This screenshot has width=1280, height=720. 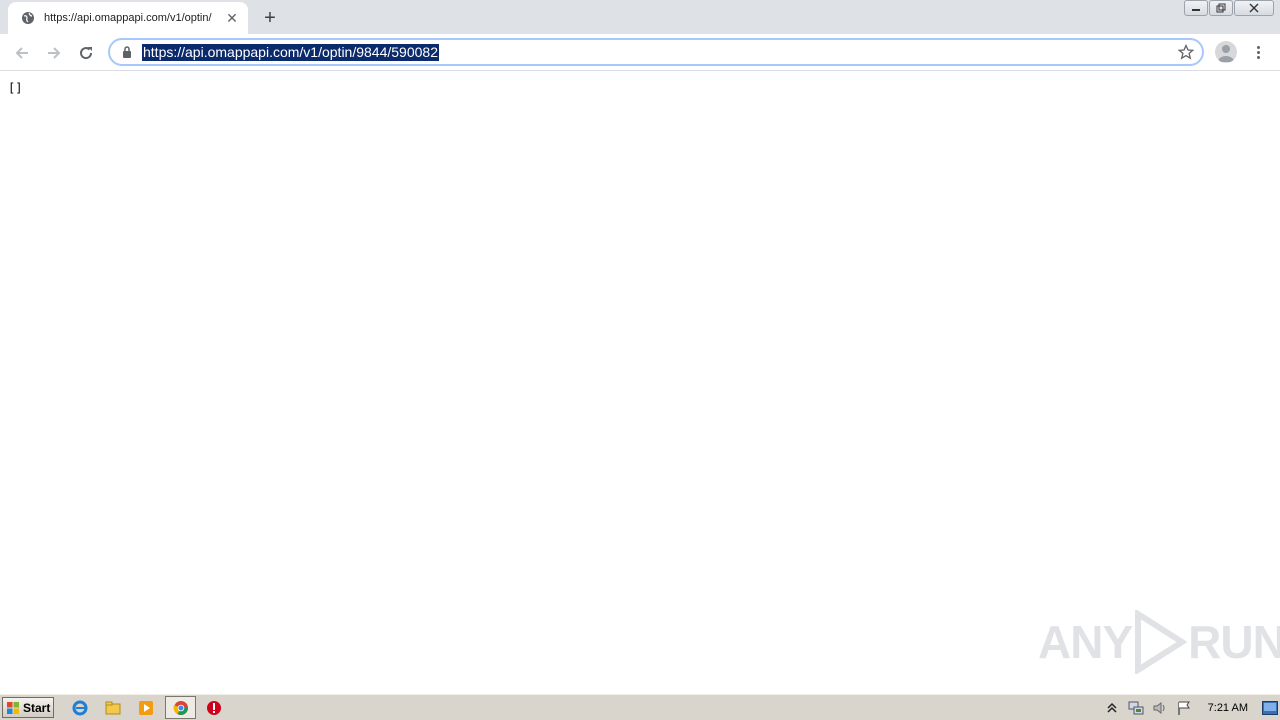 What do you see at coordinates (640, 707) in the screenshot?
I see `taskbar: Start 7:21 AM` at bounding box center [640, 707].